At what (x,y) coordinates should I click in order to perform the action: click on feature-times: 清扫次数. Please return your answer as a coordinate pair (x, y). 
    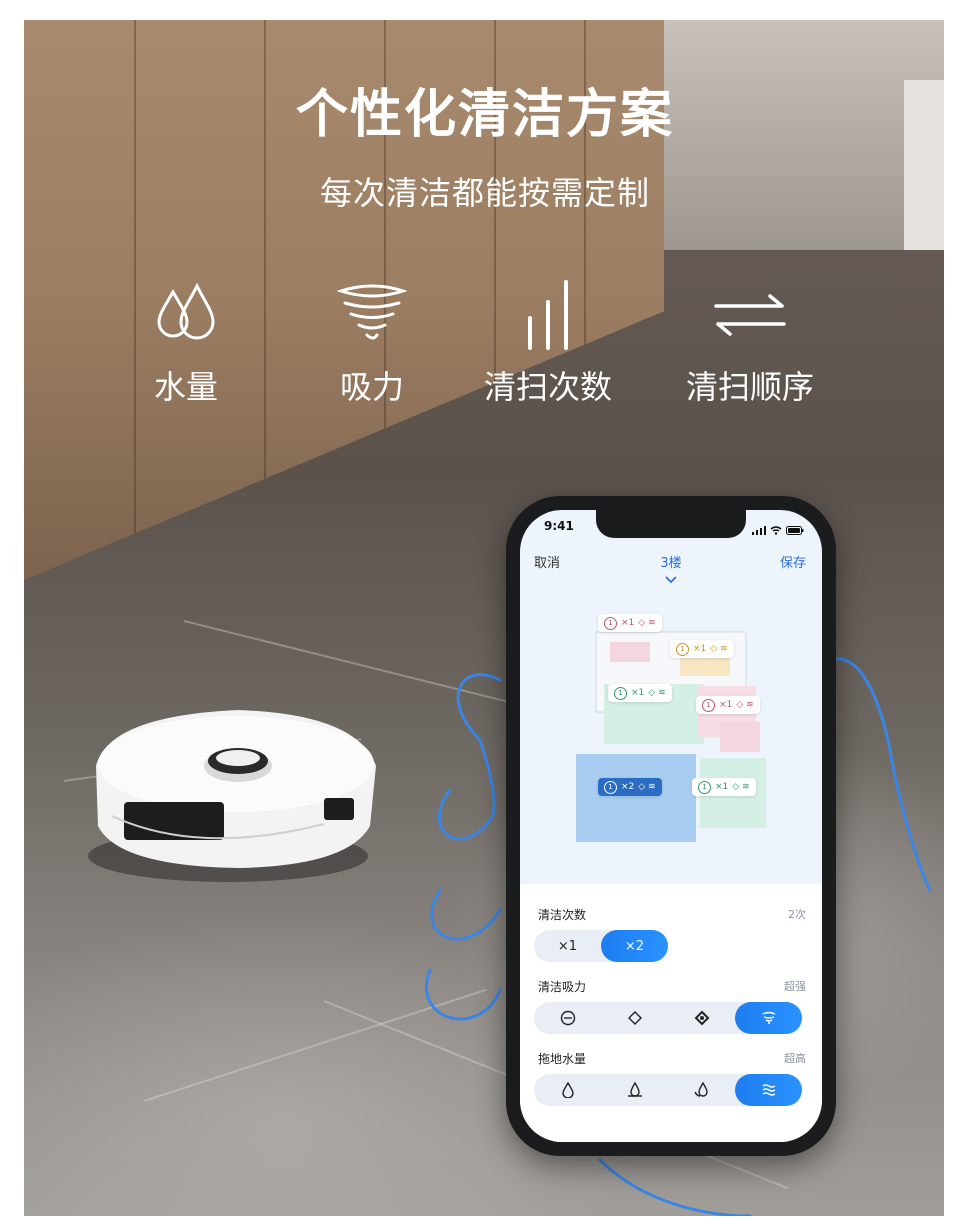
    Looking at the image, I should click on (548, 344).